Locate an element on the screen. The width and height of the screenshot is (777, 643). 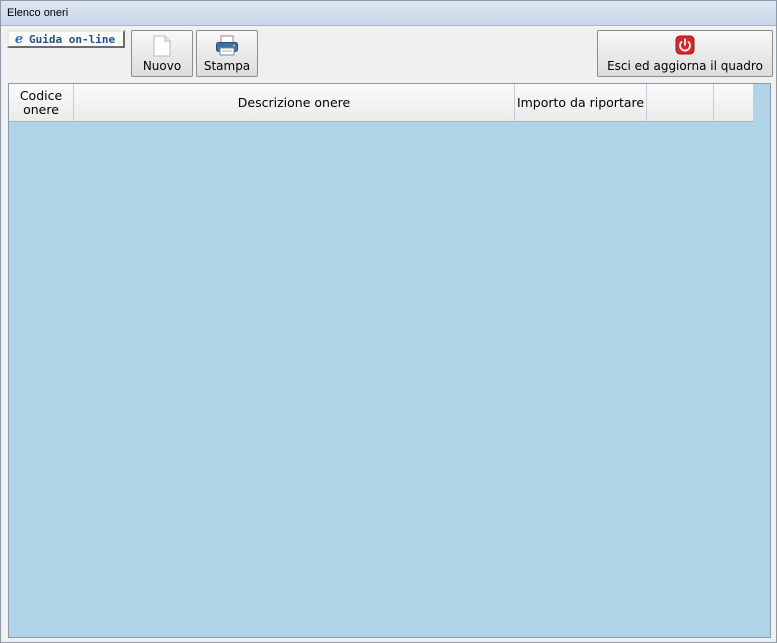
title-bar: Elenco oneri is located at coordinates (388, 13).